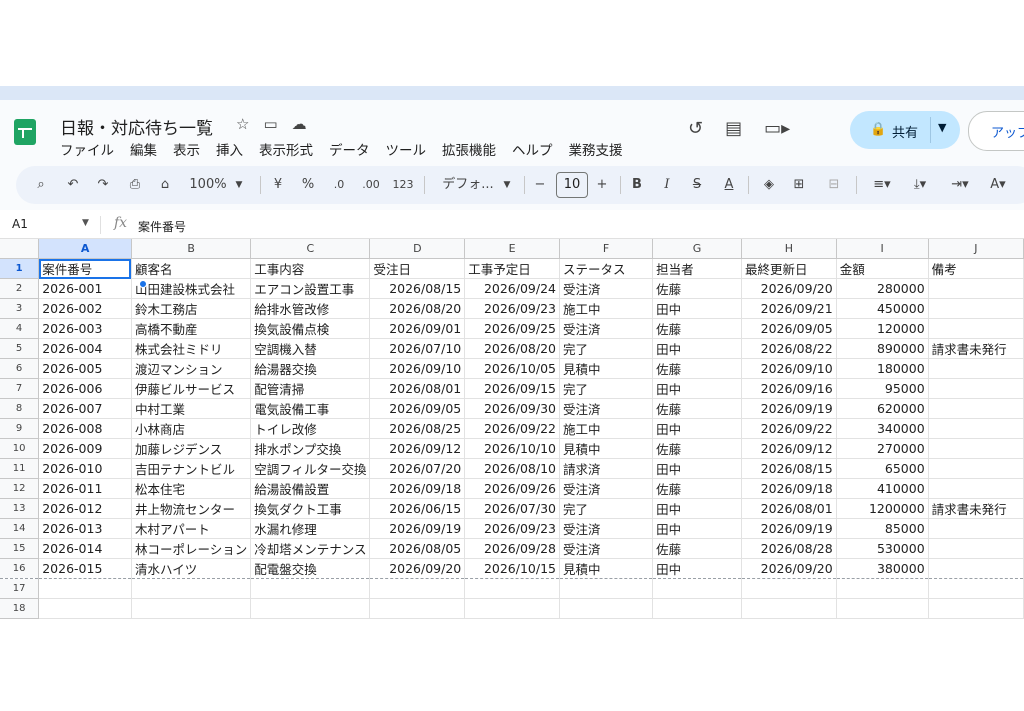 This screenshot has height=711, width=1024. Describe the element at coordinates (85, 528) in the screenshot. I see `grid-cell: 2026-013` at that location.